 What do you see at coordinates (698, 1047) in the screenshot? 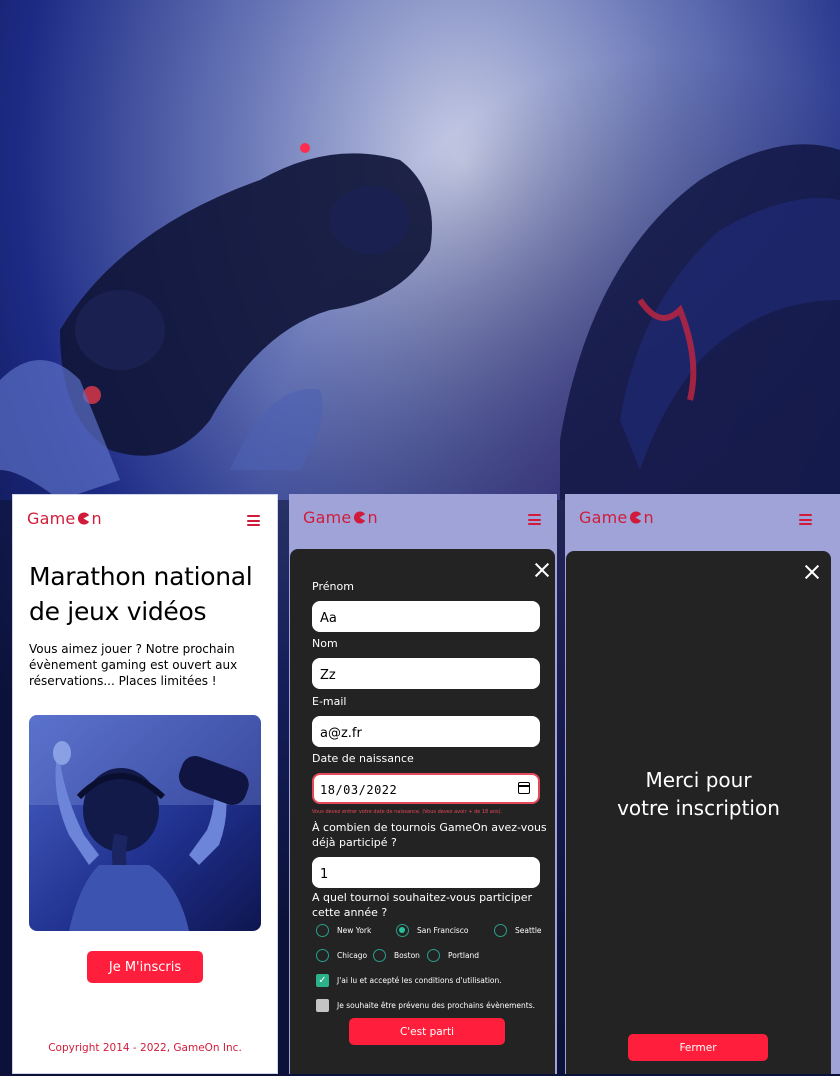
I see `close-button: Fermer` at bounding box center [698, 1047].